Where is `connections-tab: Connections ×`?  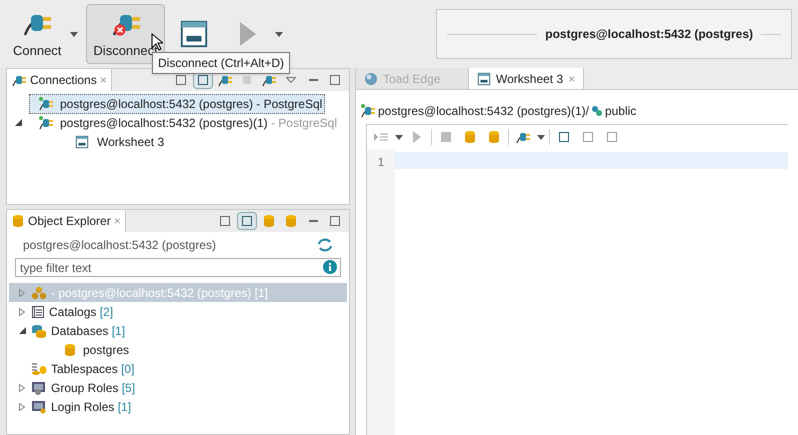
connections-tab: Connections × is located at coordinates (59, 80).